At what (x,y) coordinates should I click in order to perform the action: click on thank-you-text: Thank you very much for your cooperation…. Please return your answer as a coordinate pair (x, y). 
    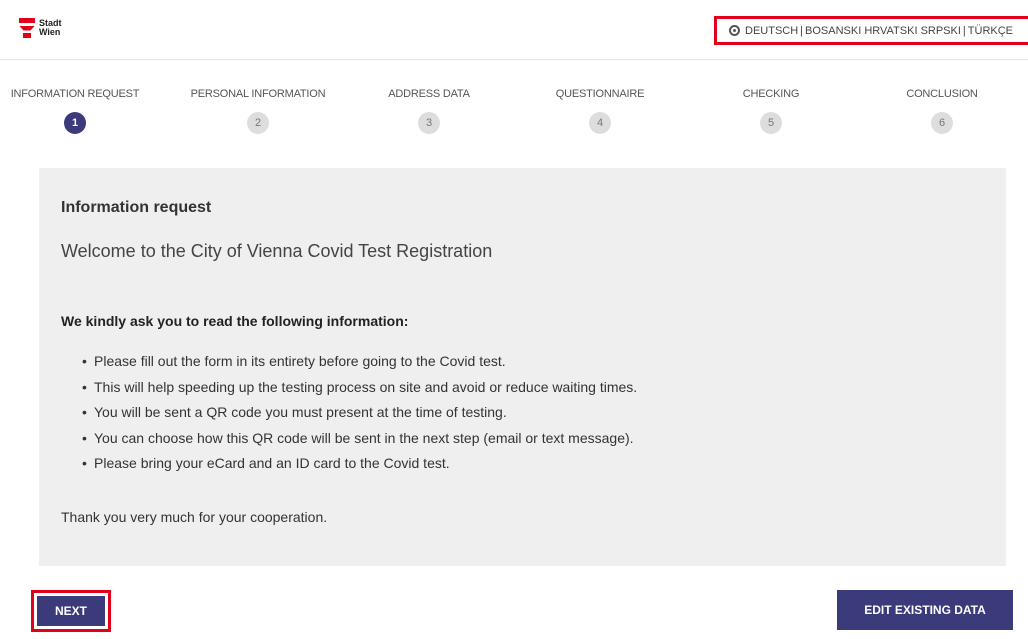
    Looking at the image, I should click on (194, 517).